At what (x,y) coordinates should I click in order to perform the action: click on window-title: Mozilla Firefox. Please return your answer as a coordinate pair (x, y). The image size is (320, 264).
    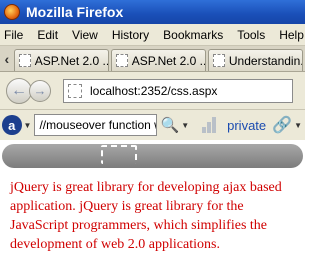
    Looking at the image, I should click on (75, 12).